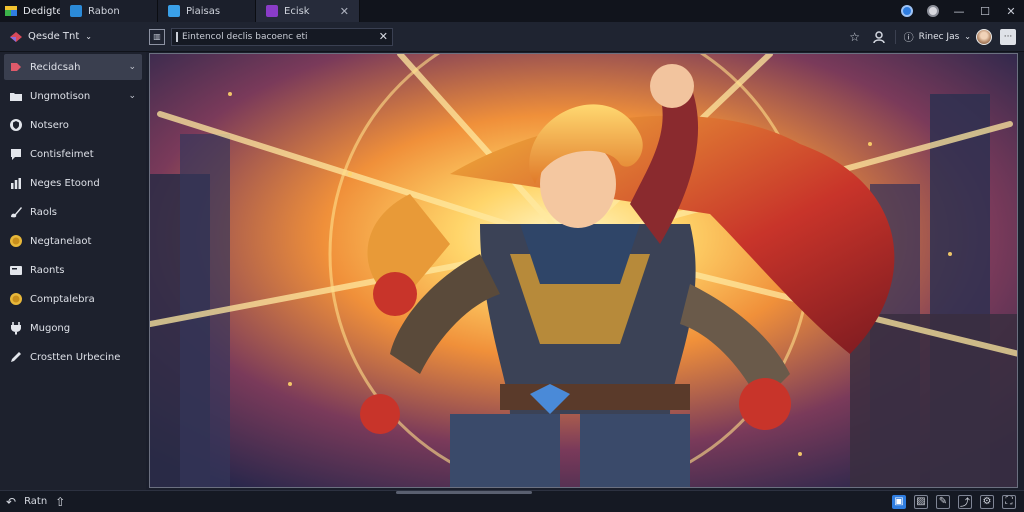  I want to click on sync-icon, so click(907, 11).